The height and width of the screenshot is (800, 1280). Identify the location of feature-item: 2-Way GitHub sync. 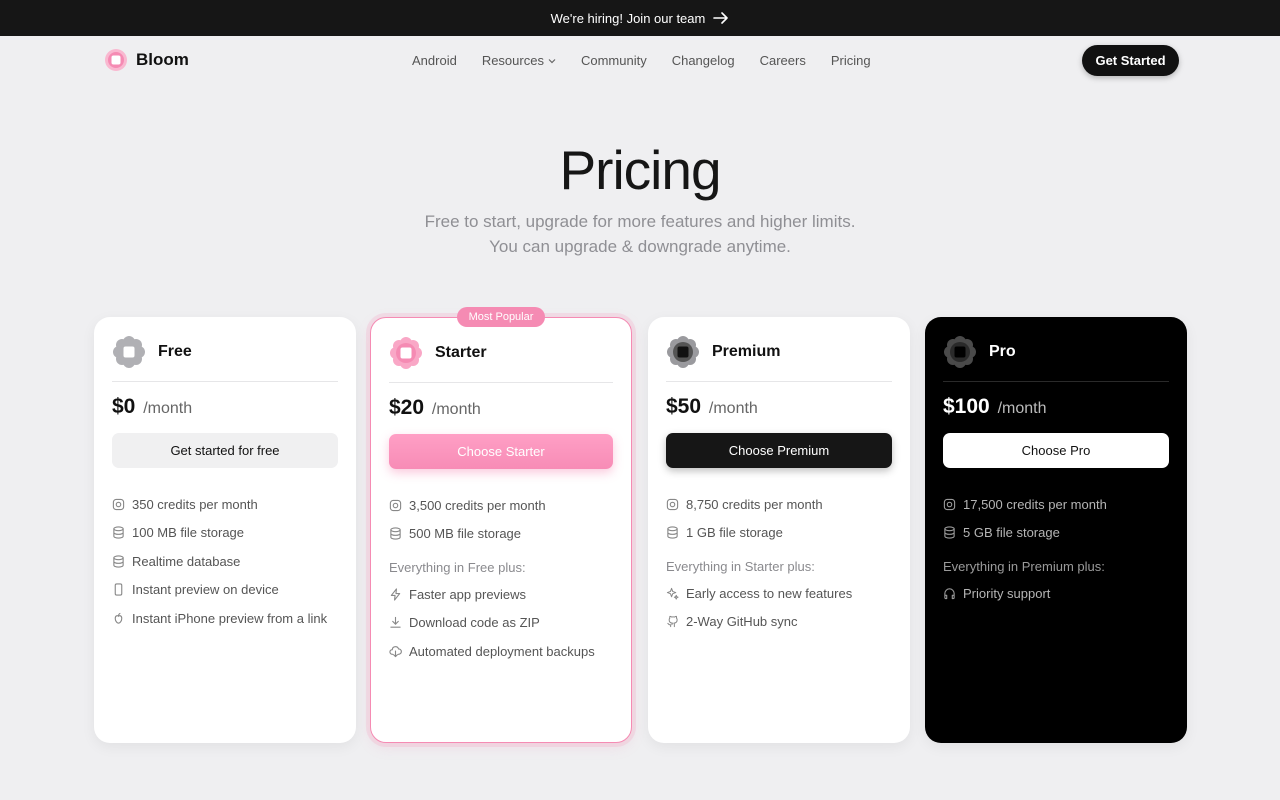
(732, 621).